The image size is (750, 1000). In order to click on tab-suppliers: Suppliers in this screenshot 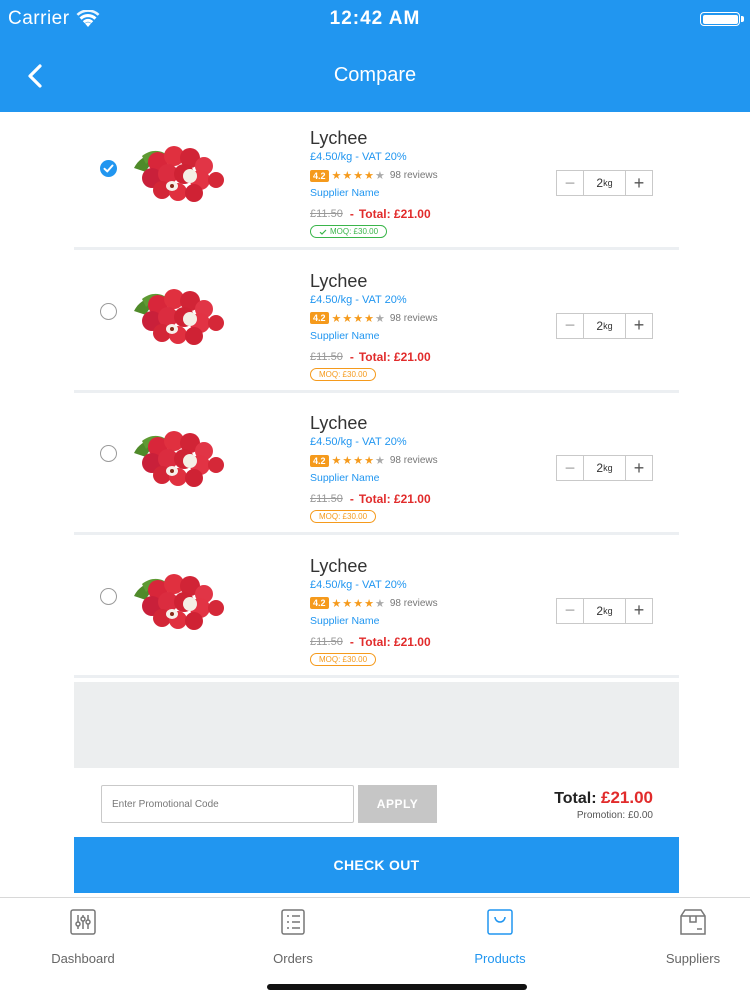, I will do `click(691, 937)`.